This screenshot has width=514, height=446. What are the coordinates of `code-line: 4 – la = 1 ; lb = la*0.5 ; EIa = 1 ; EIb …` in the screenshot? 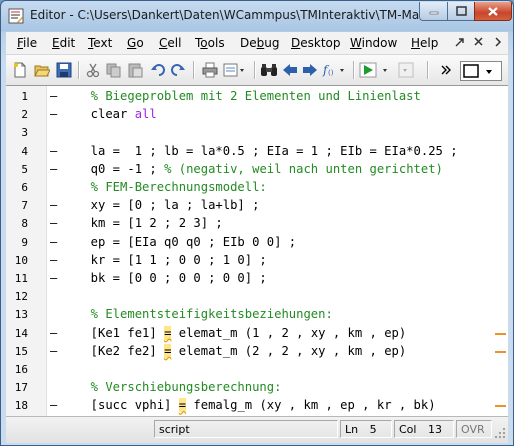 It's located at (251, 152).